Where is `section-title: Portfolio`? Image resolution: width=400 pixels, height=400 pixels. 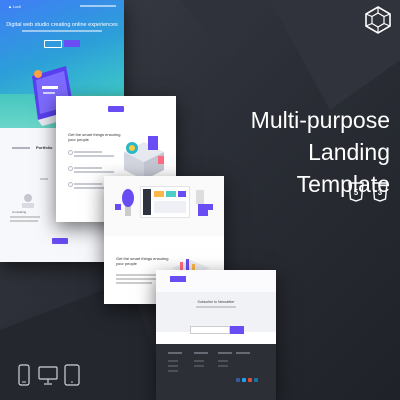
section-title: Portfolio is located at coordinates (44, 147).